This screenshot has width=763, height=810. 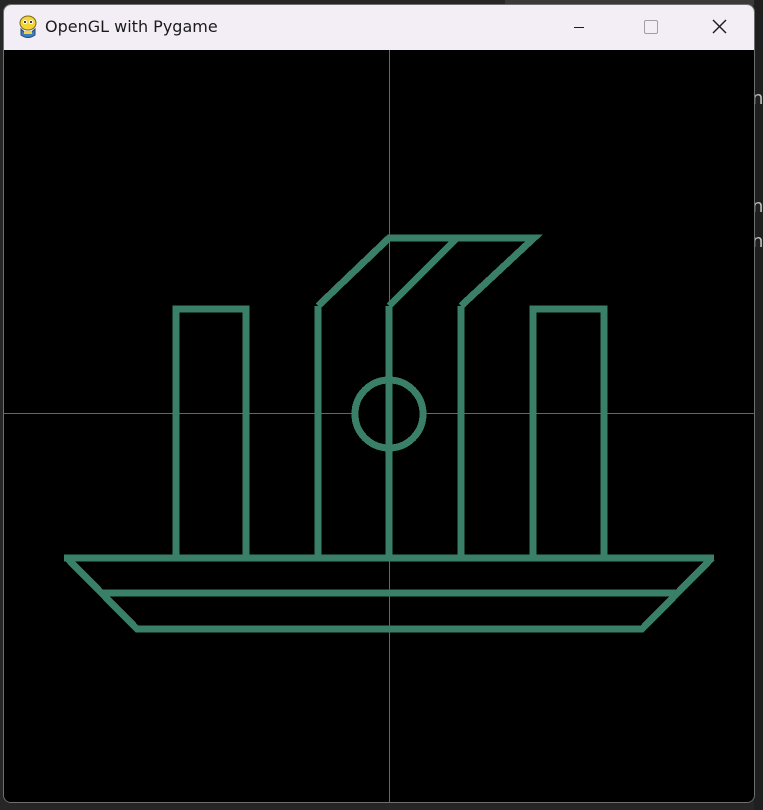 What do you see at coordinates (579, 27) in the screenshot?
I see `minimize-button` at bounding box center [579, 27].